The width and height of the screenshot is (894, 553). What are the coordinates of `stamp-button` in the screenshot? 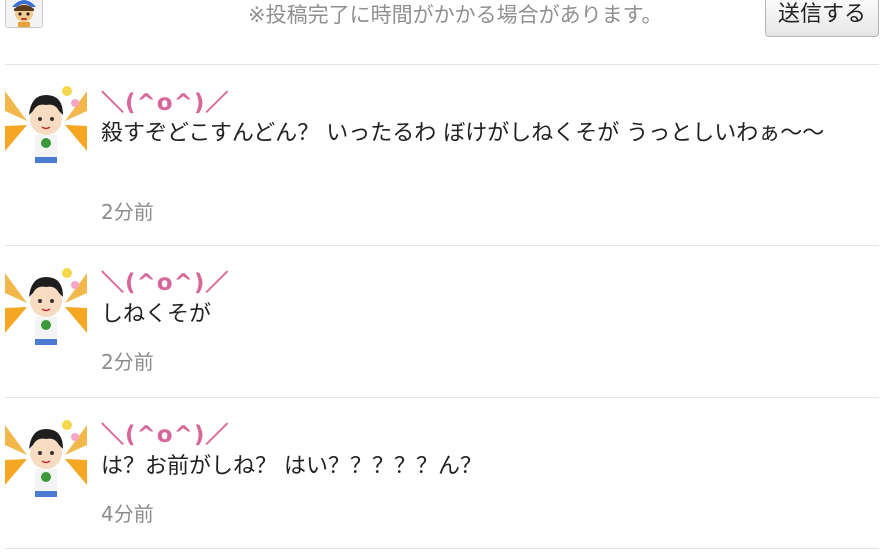 It's located at (24, 14).